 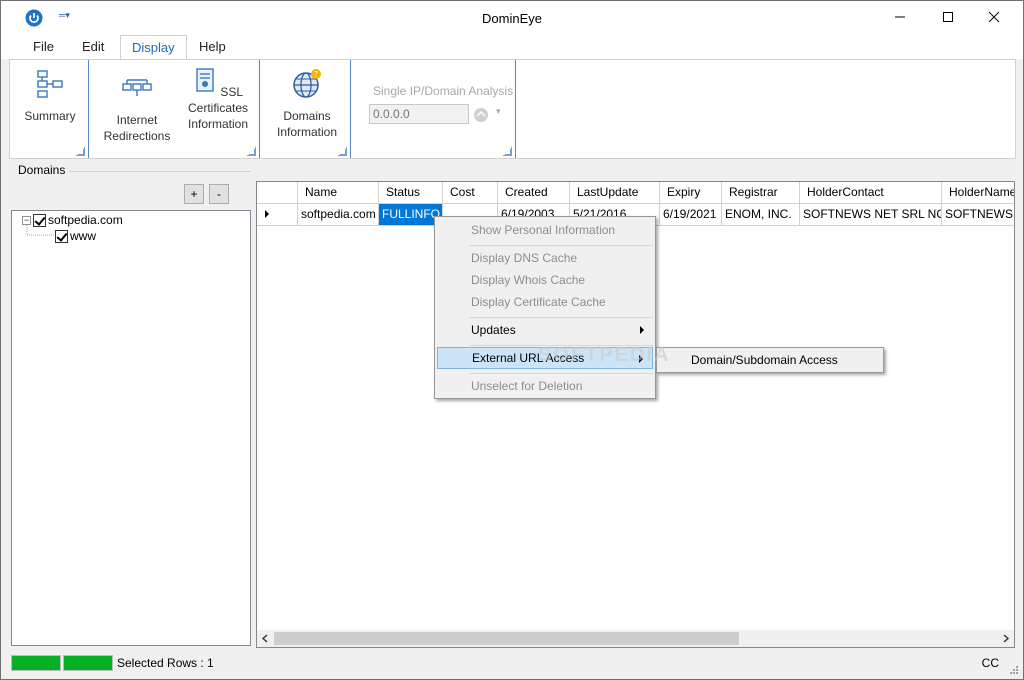 I want to click on submenu: Domain/Subdomain Access, so click(x=770, y=360).